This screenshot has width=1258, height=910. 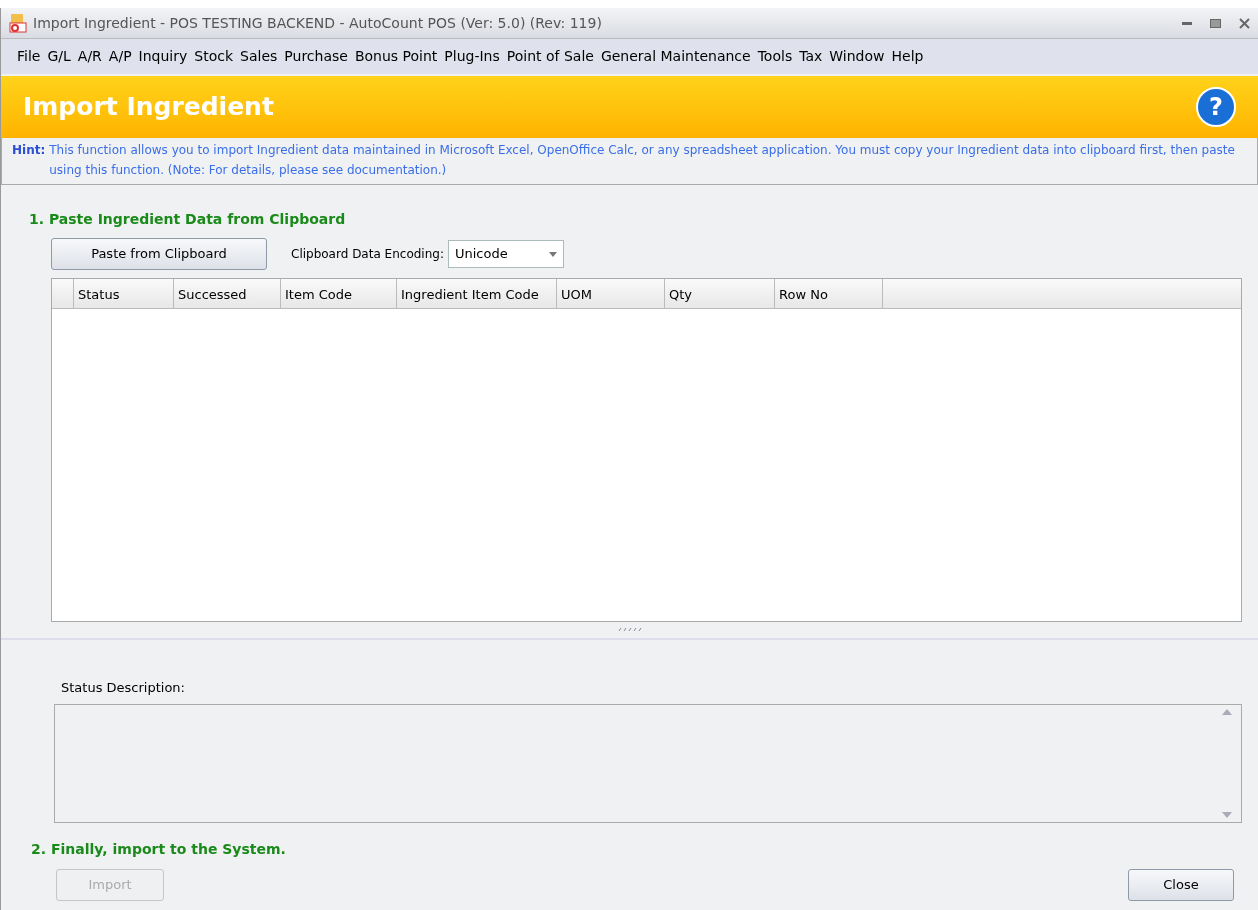 What do you see at coordinates (317, 23) in the screenshot?
I see `window-title: Import Ingredient - POS TESTING BACKEND - AutoCount POS (Ver: 5.0) (Rev: 119)` at bounding box center [317, 23].